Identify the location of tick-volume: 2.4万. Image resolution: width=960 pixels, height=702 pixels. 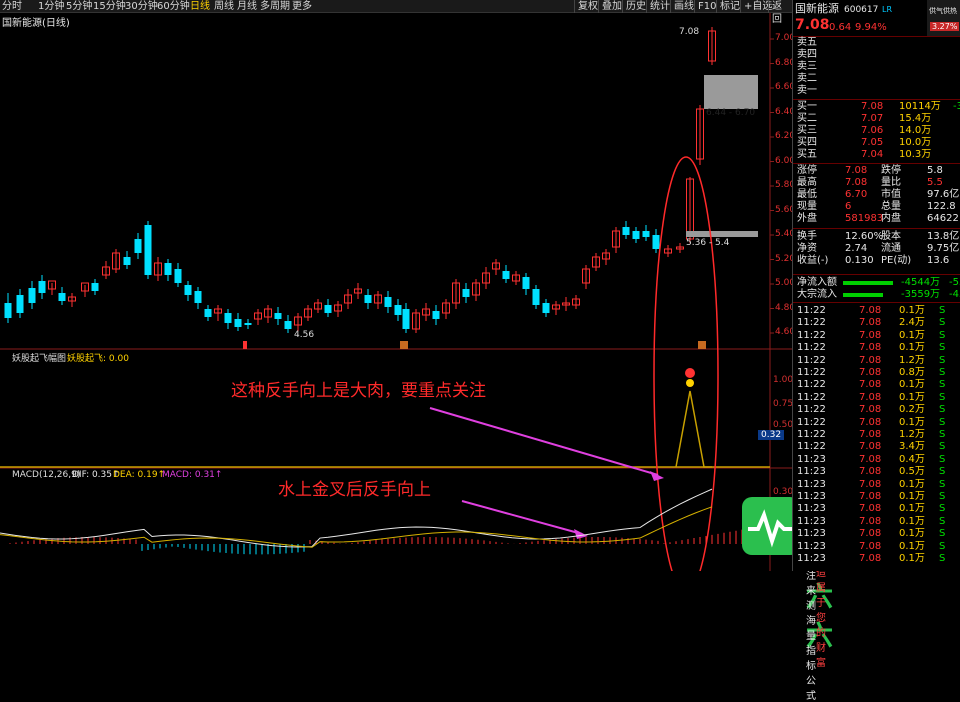
(912, 323).